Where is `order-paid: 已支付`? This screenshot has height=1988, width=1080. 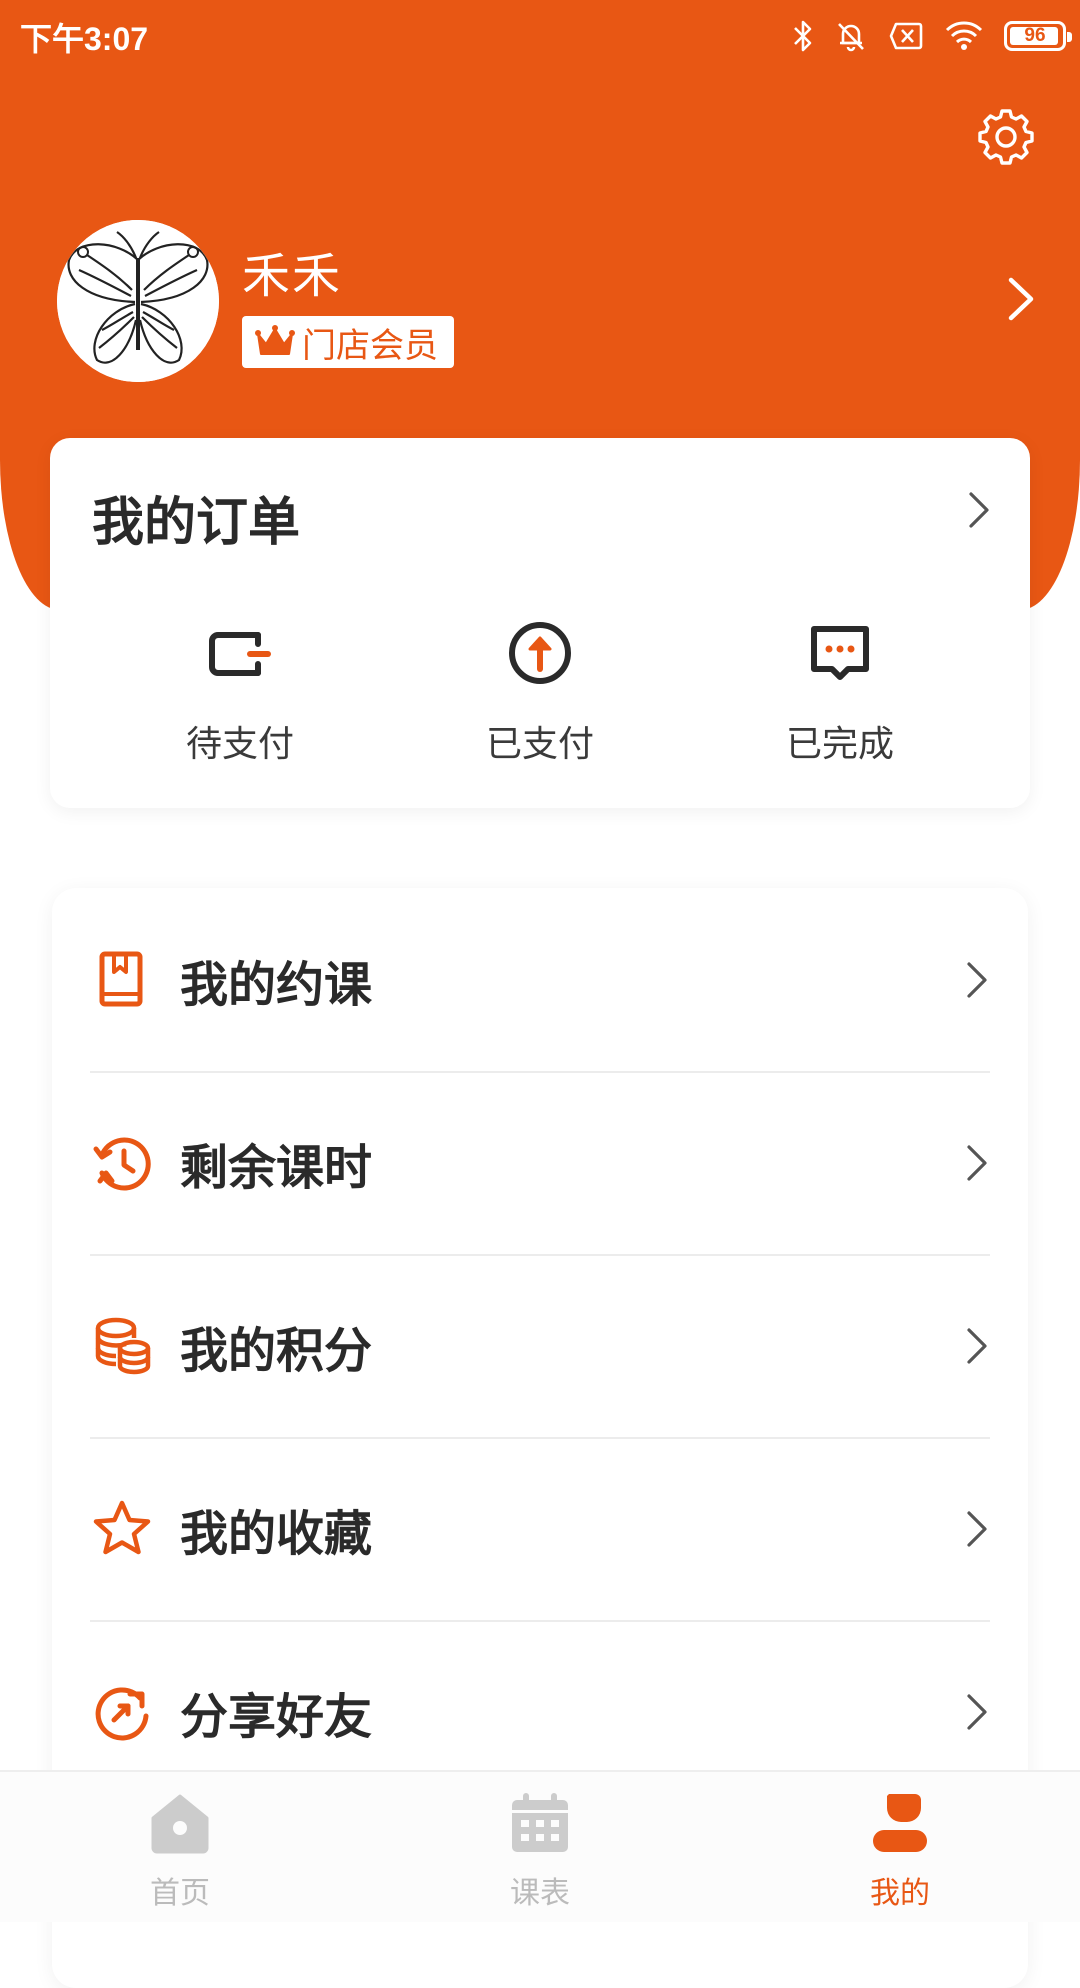 order-paid: 已支付 is located at coordinates (540, 690).